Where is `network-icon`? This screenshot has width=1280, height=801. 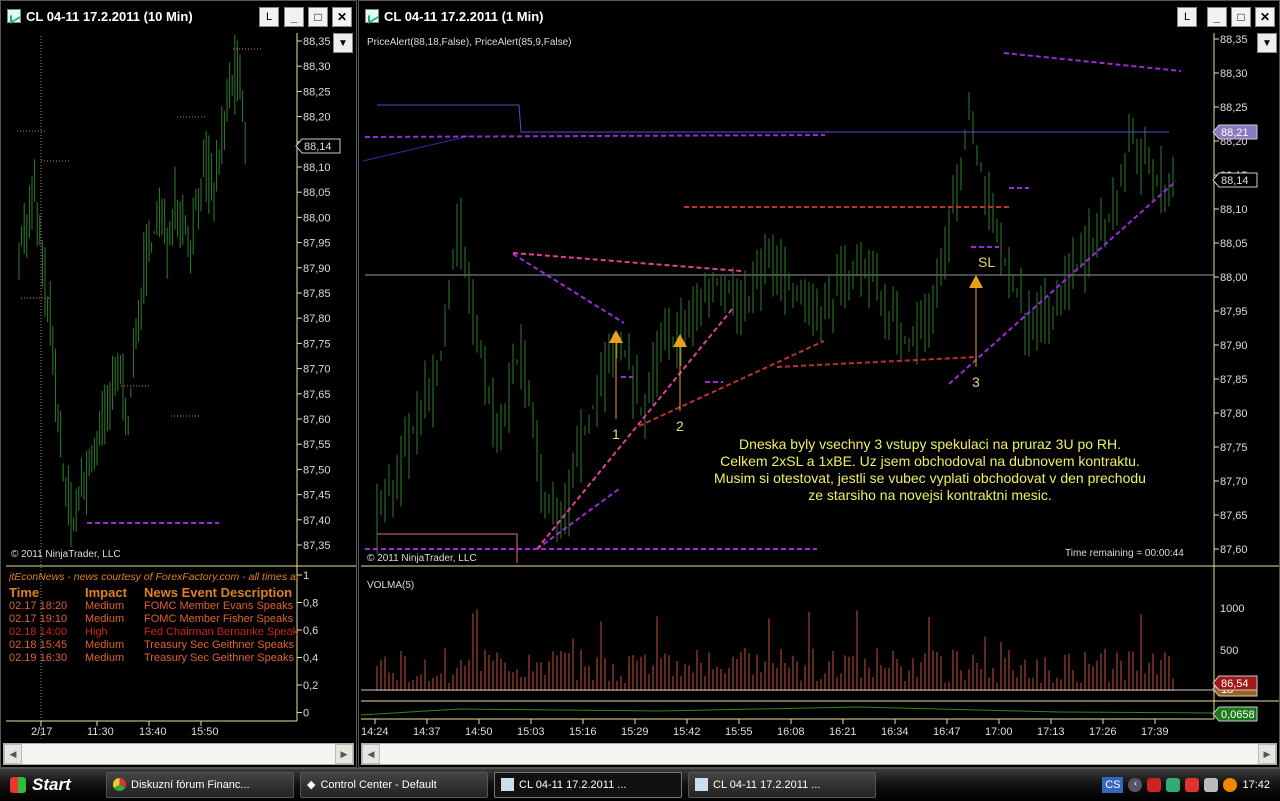
network-icon is located at coordinates (1173, 784).